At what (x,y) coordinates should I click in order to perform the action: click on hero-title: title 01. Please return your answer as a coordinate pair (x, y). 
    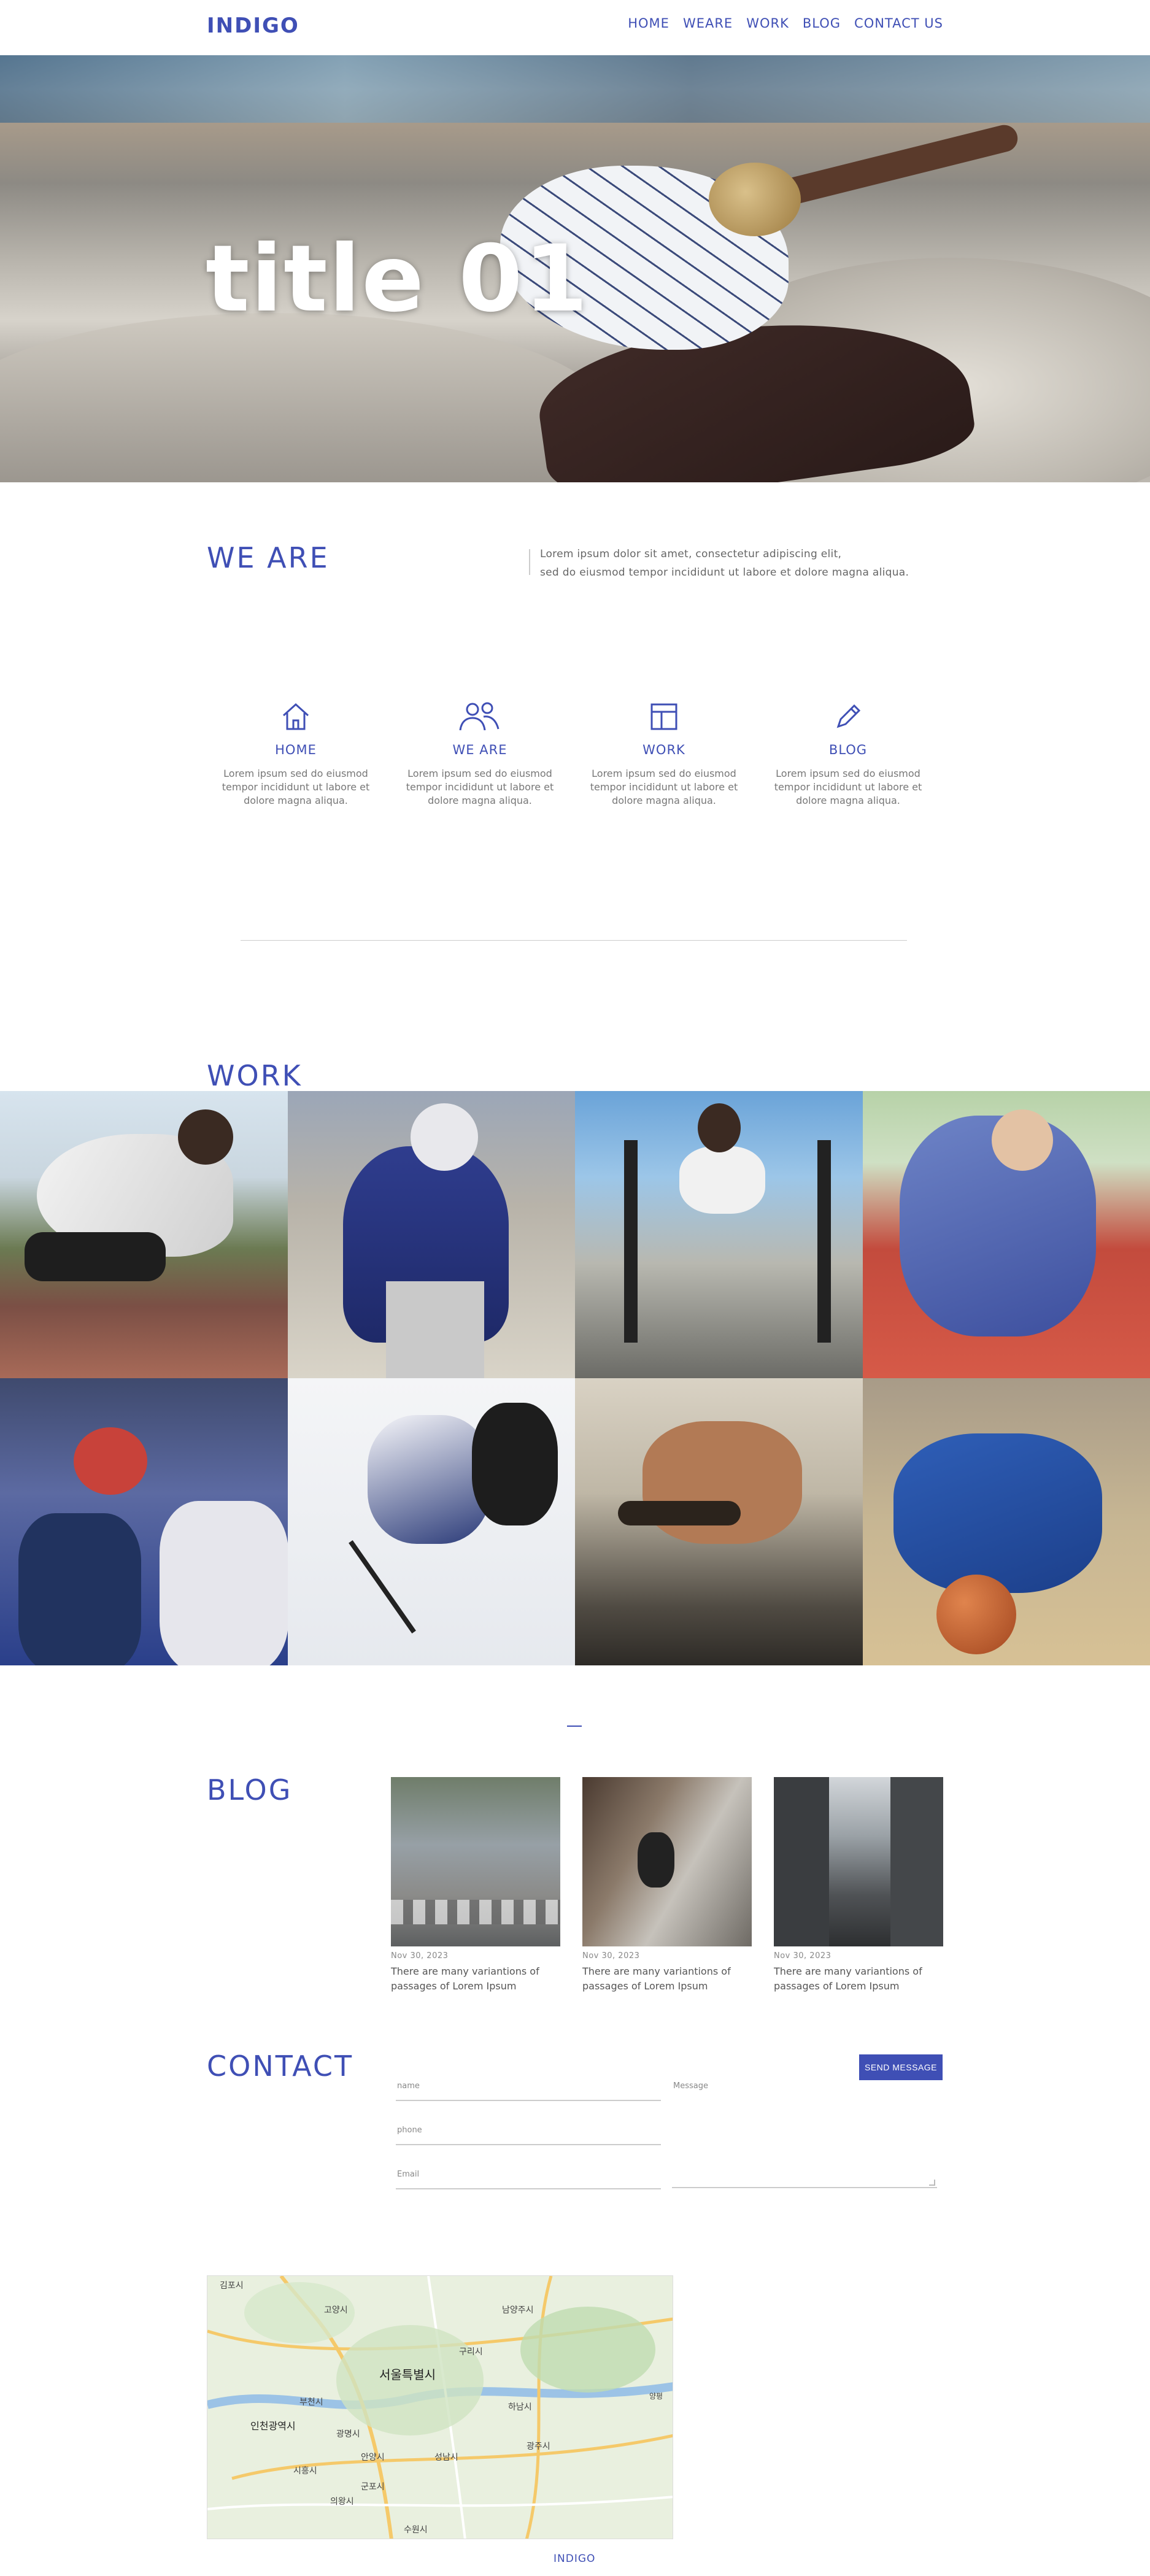
    Looking at the image, I should click on (397, 279).